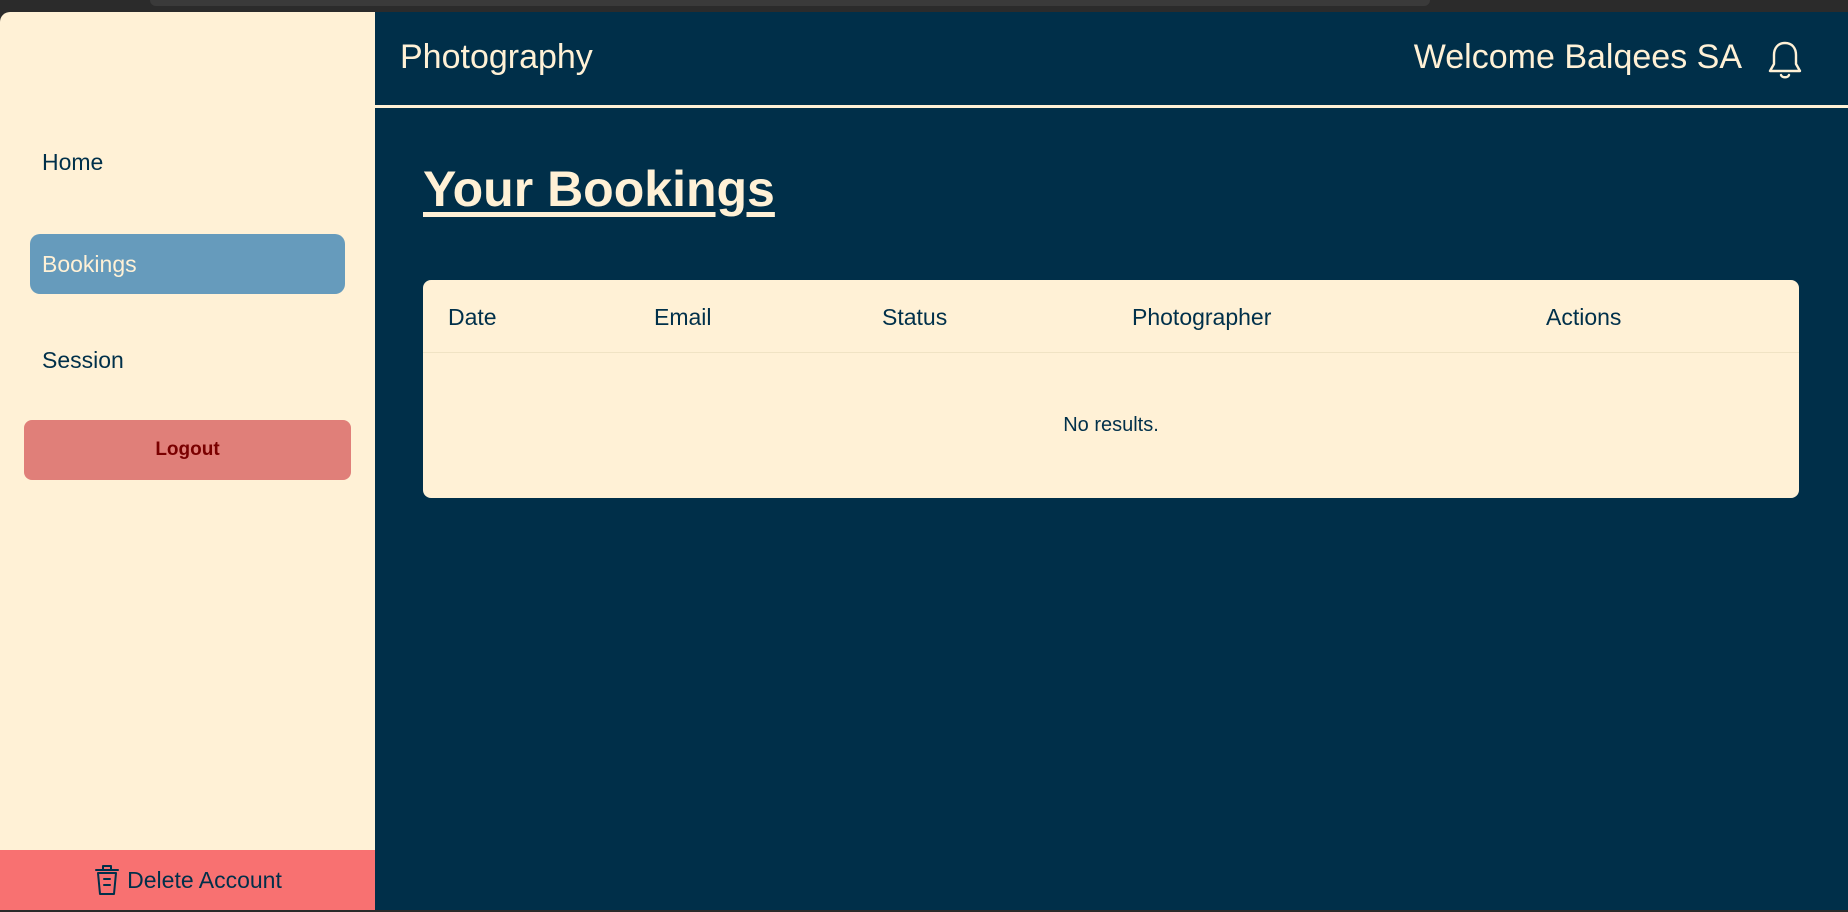  I want to click on bell-icon, so click(1785, 62).